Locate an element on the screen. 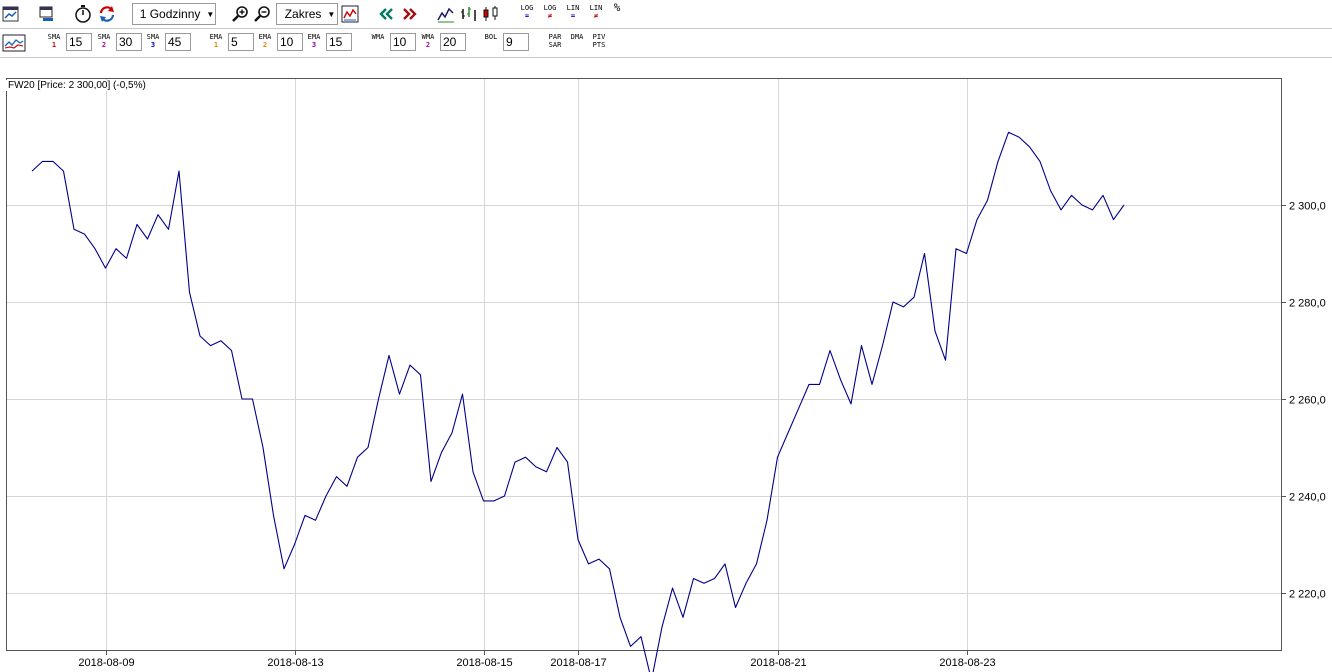 The height and width of the screenshot is (672, 1332). wma-1-input: 10 is located at coordinates (403, 42).